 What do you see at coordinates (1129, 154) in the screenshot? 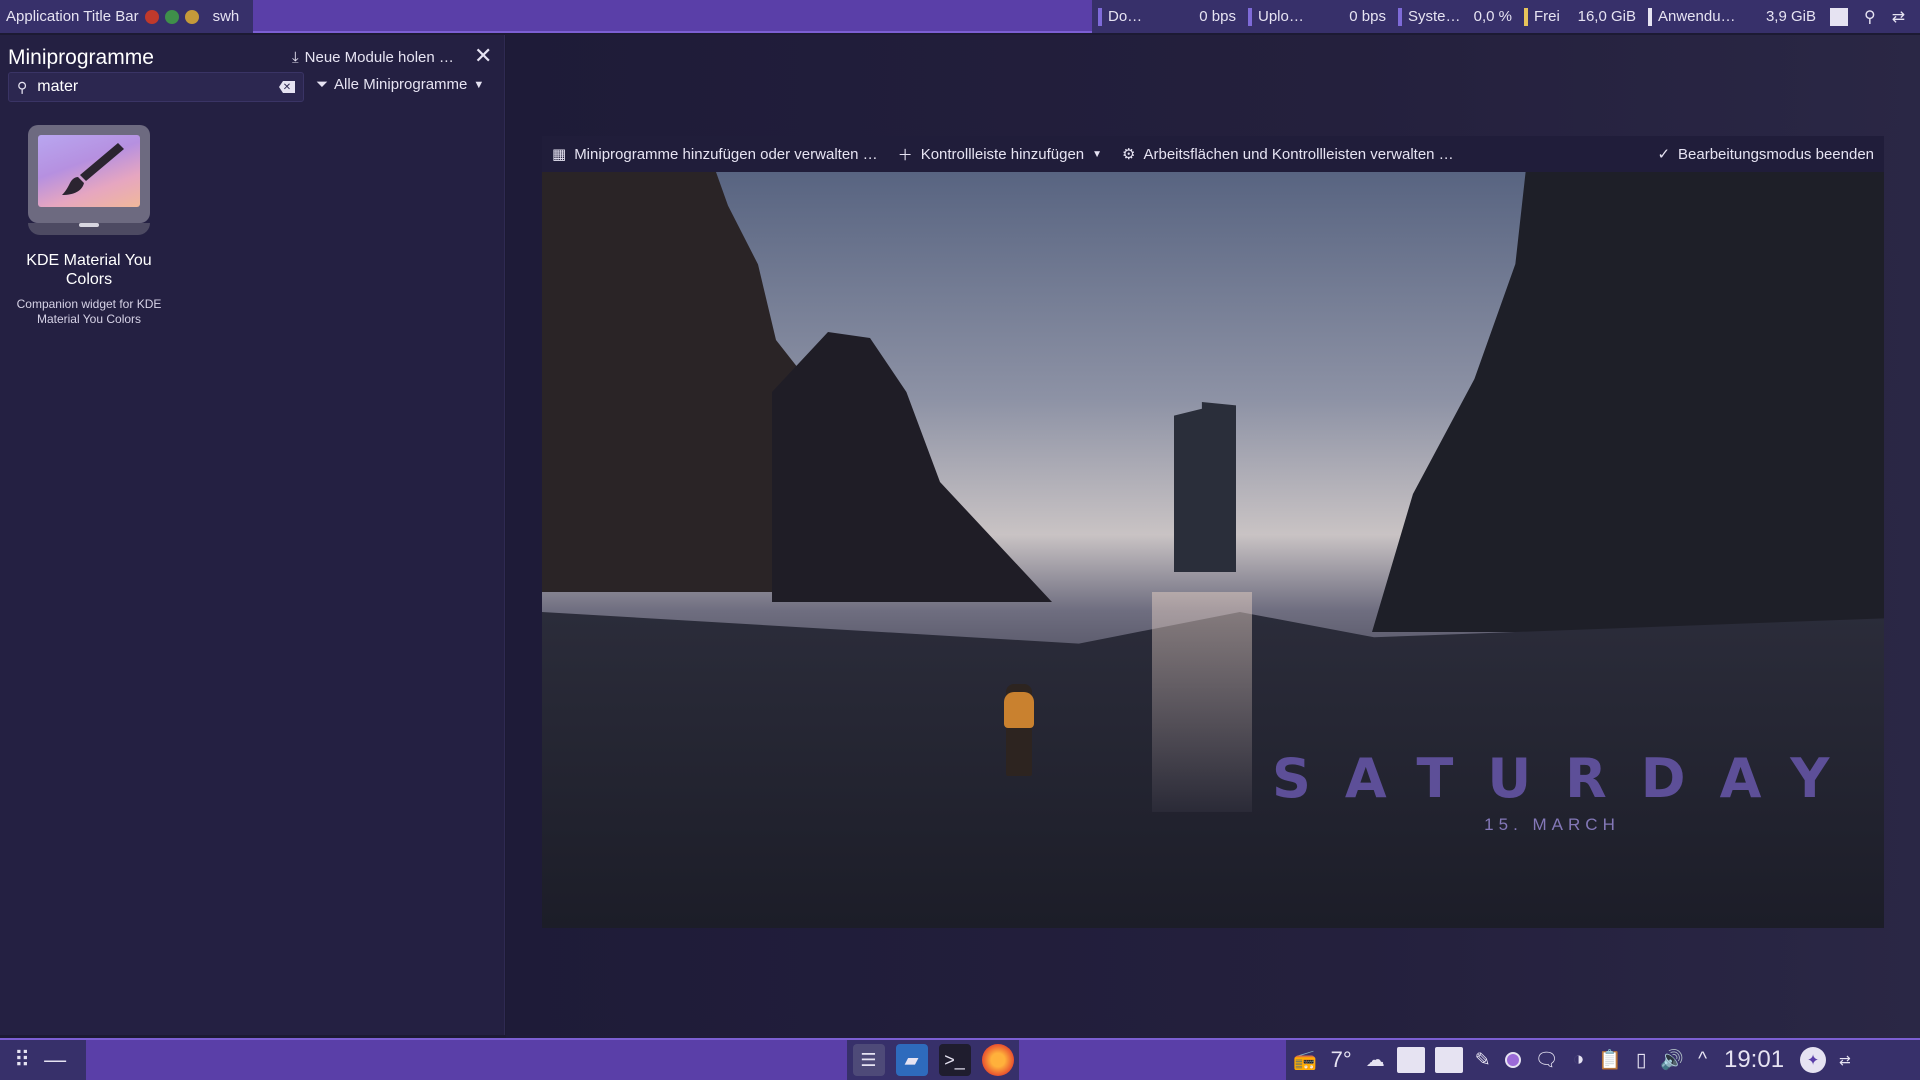
I see `gear-icon: ⚙` at bounding box center [1129, 154].